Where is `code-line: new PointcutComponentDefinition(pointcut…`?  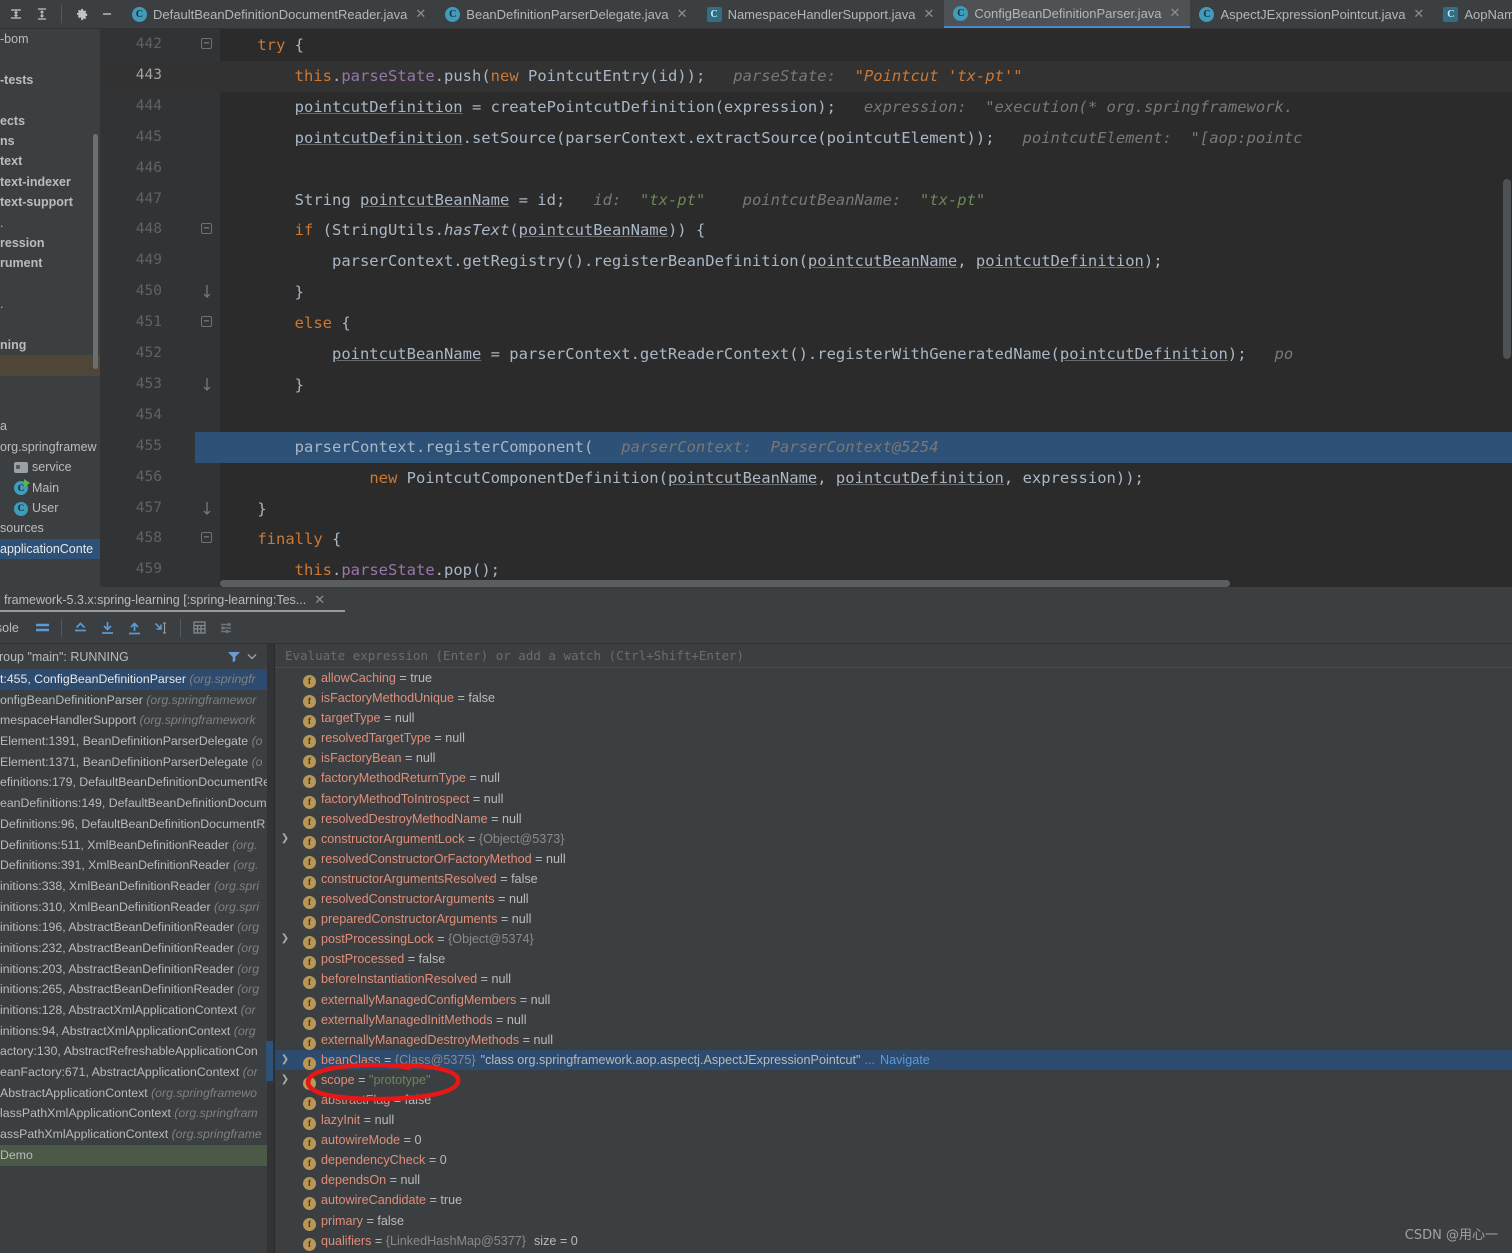 code-line: new PointcutComponentDefinition(pointcut… is located at coordinates (682, 478).